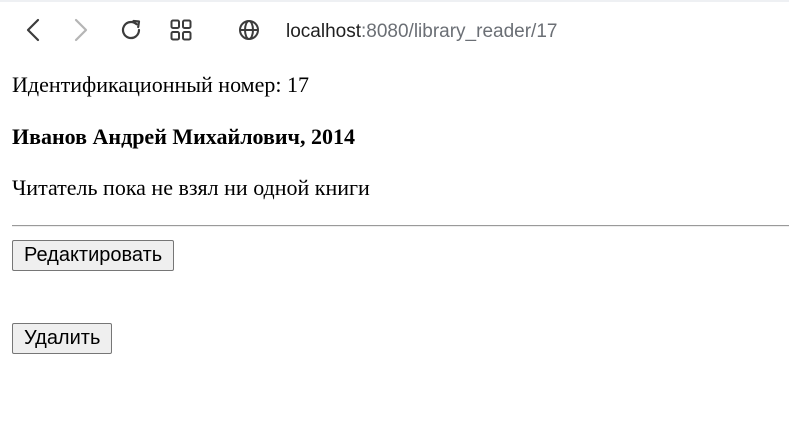  What do you see at coordinates (183, 136) in the screenshot?
I see `reader-name-year: Иванов Андрей Михайлович, 2014` at bounding box center [183, 136].